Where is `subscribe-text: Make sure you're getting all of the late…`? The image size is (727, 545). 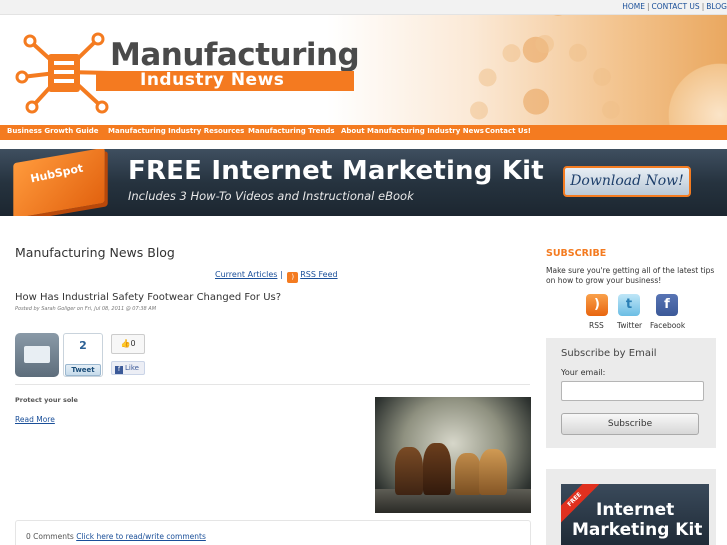 subscribe-text: Make sure you're getting all of the late… is located at coordinates (630, 275).